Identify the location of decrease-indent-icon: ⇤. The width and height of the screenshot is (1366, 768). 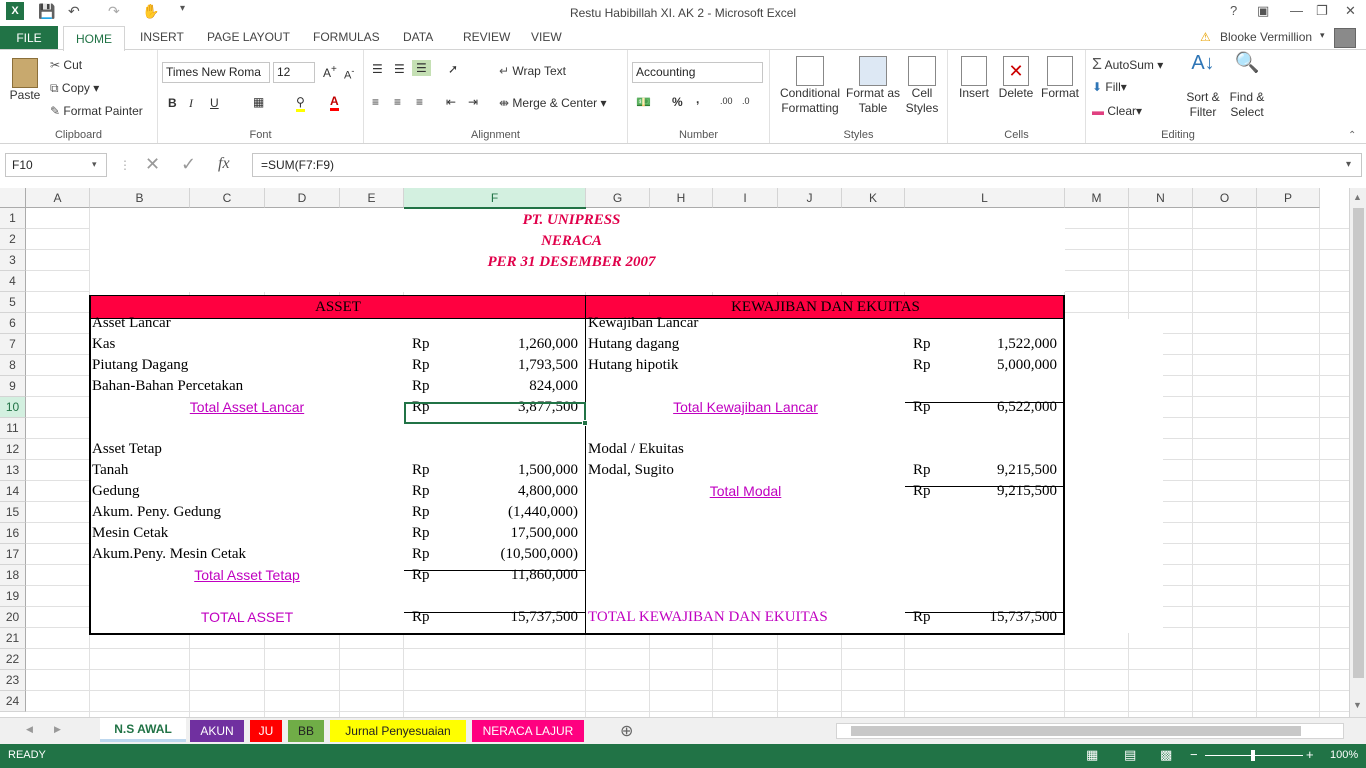
(451, 102).